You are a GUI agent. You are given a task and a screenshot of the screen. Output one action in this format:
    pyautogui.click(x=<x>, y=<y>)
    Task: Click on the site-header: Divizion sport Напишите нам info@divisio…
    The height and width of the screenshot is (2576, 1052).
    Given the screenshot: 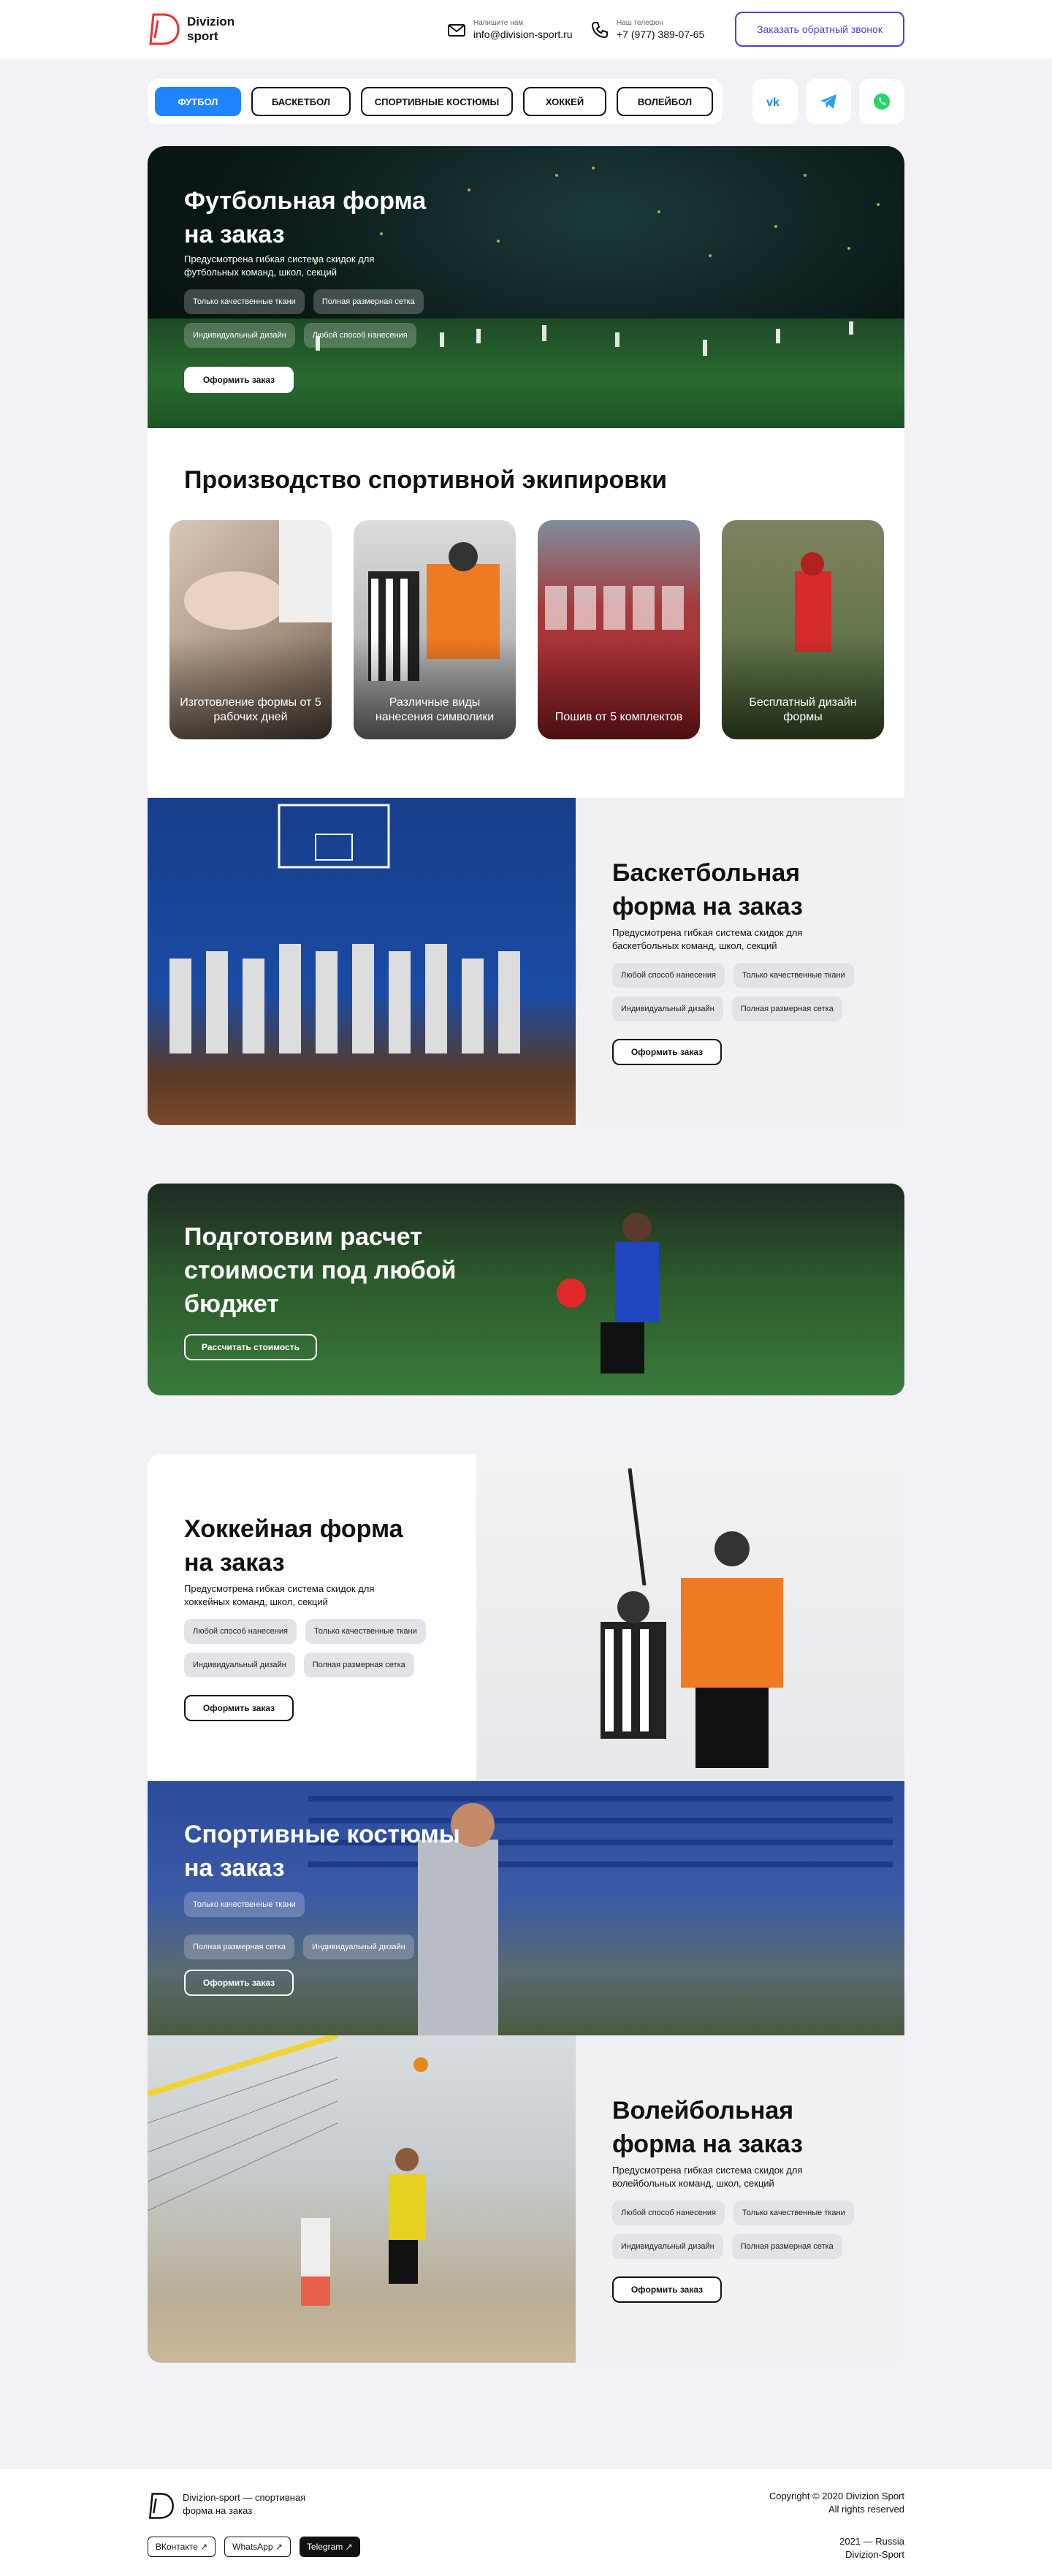 What is the action you would take?
    pyautogui.click(x=526, y=29)
    